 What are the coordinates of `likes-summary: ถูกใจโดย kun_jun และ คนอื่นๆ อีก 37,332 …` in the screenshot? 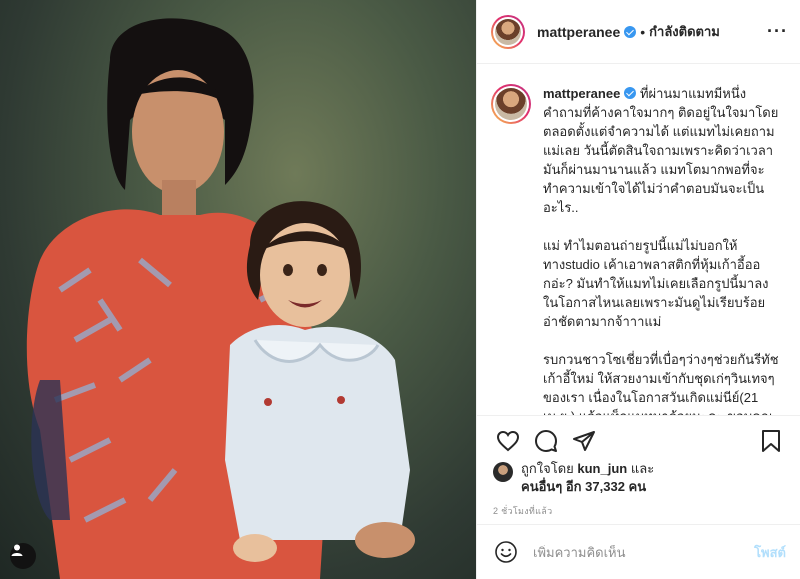 It's located at (640, 478).